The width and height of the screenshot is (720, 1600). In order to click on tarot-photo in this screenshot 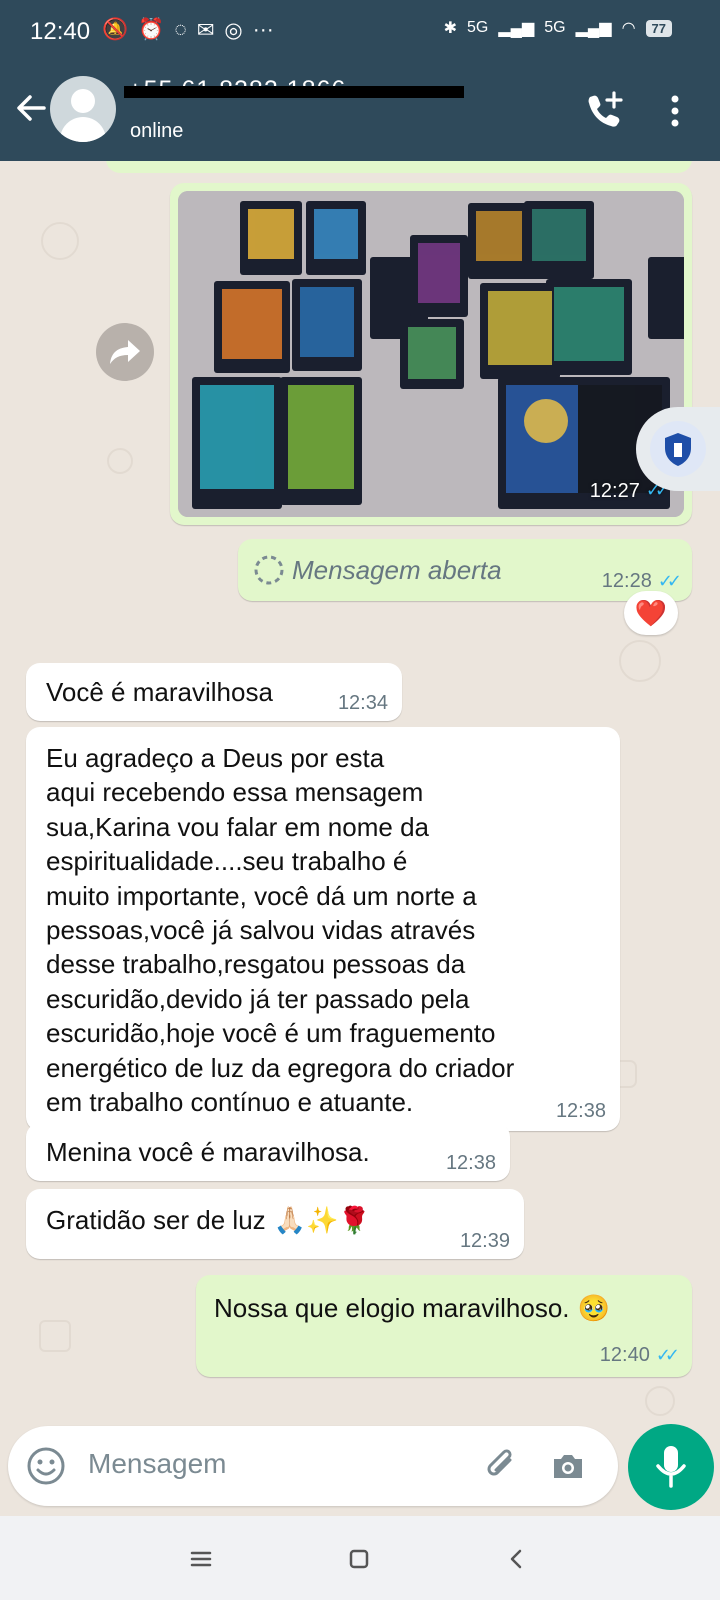, I will do `click(431, 354)`.